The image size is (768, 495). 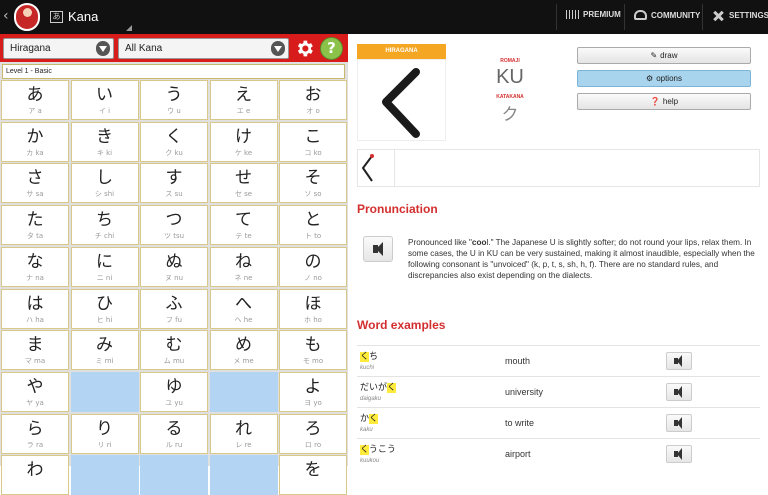 What do you see at coordinates (654, 101) in the screenshot?
I see `question-circle-icon: ❓` at bounding box center [654, 101].